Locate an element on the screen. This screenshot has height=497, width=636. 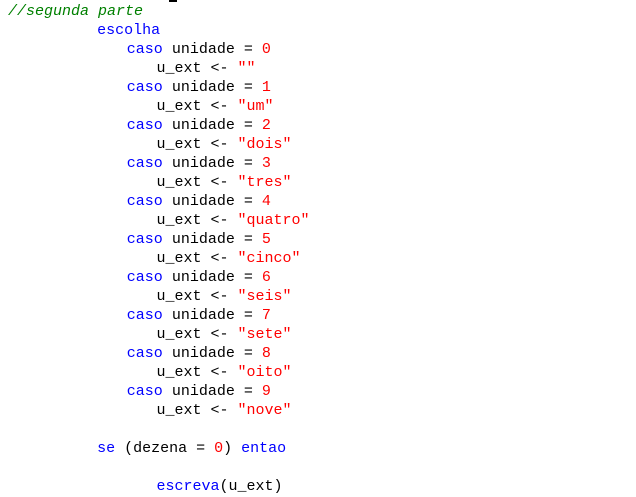
code-line: u_ext <- "sete" is located at coordinates (224, 334).